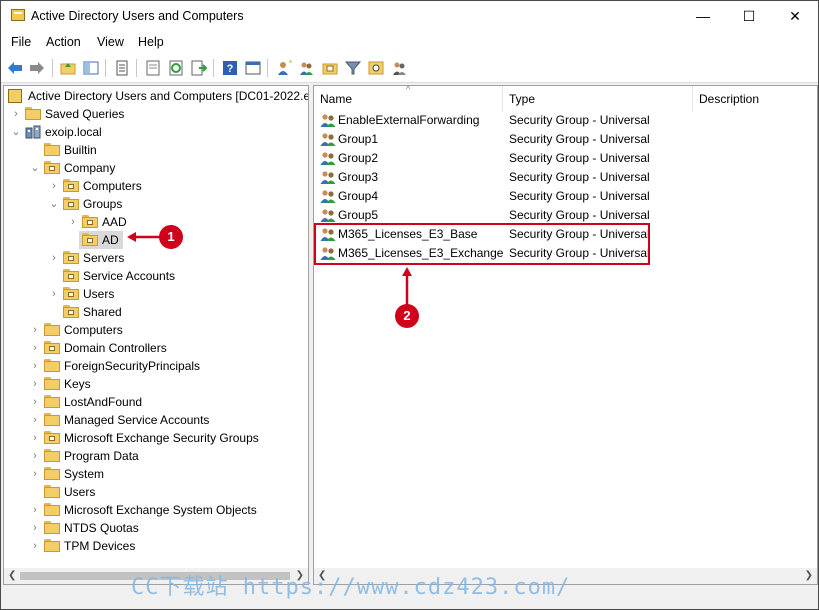 This screenshot has height=610, width=819. What do you see at coordinates (749, 16) in the screenshot?
I see `maximize-button: ☐` at bounding box center [749, 16].